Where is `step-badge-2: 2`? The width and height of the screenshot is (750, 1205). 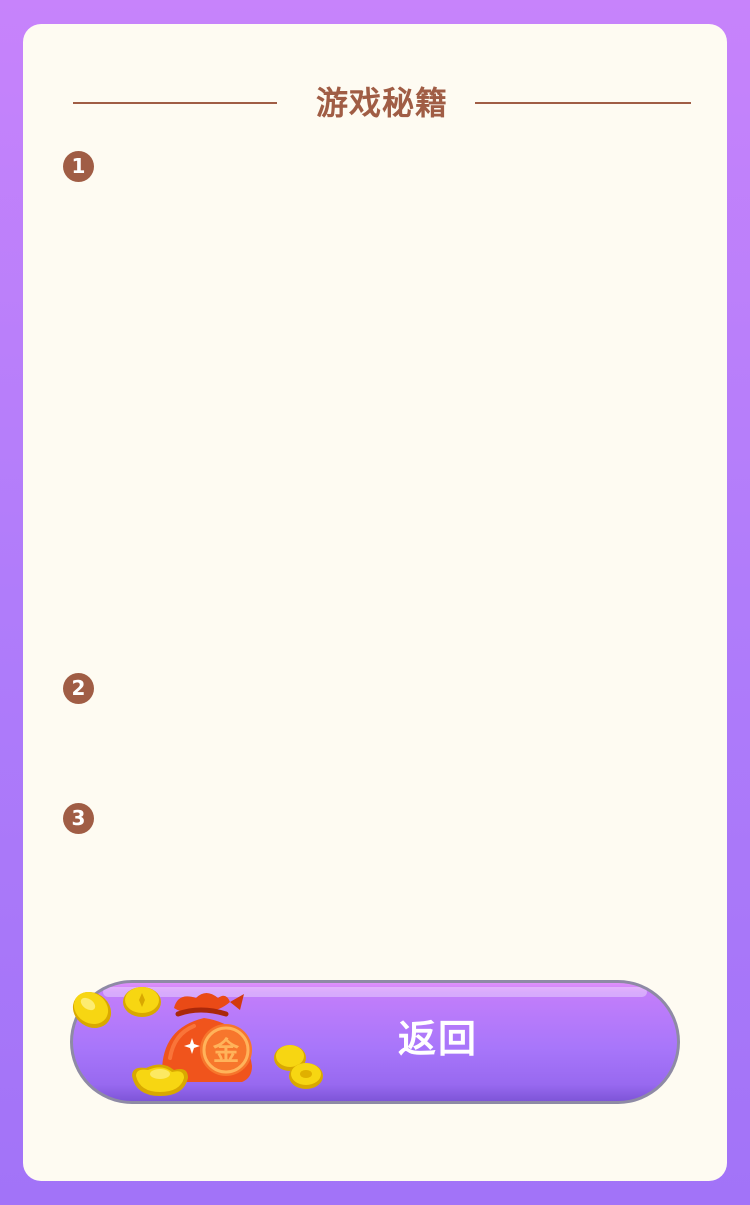
step-badge-2: 2 is located at coordinates (78, 688).